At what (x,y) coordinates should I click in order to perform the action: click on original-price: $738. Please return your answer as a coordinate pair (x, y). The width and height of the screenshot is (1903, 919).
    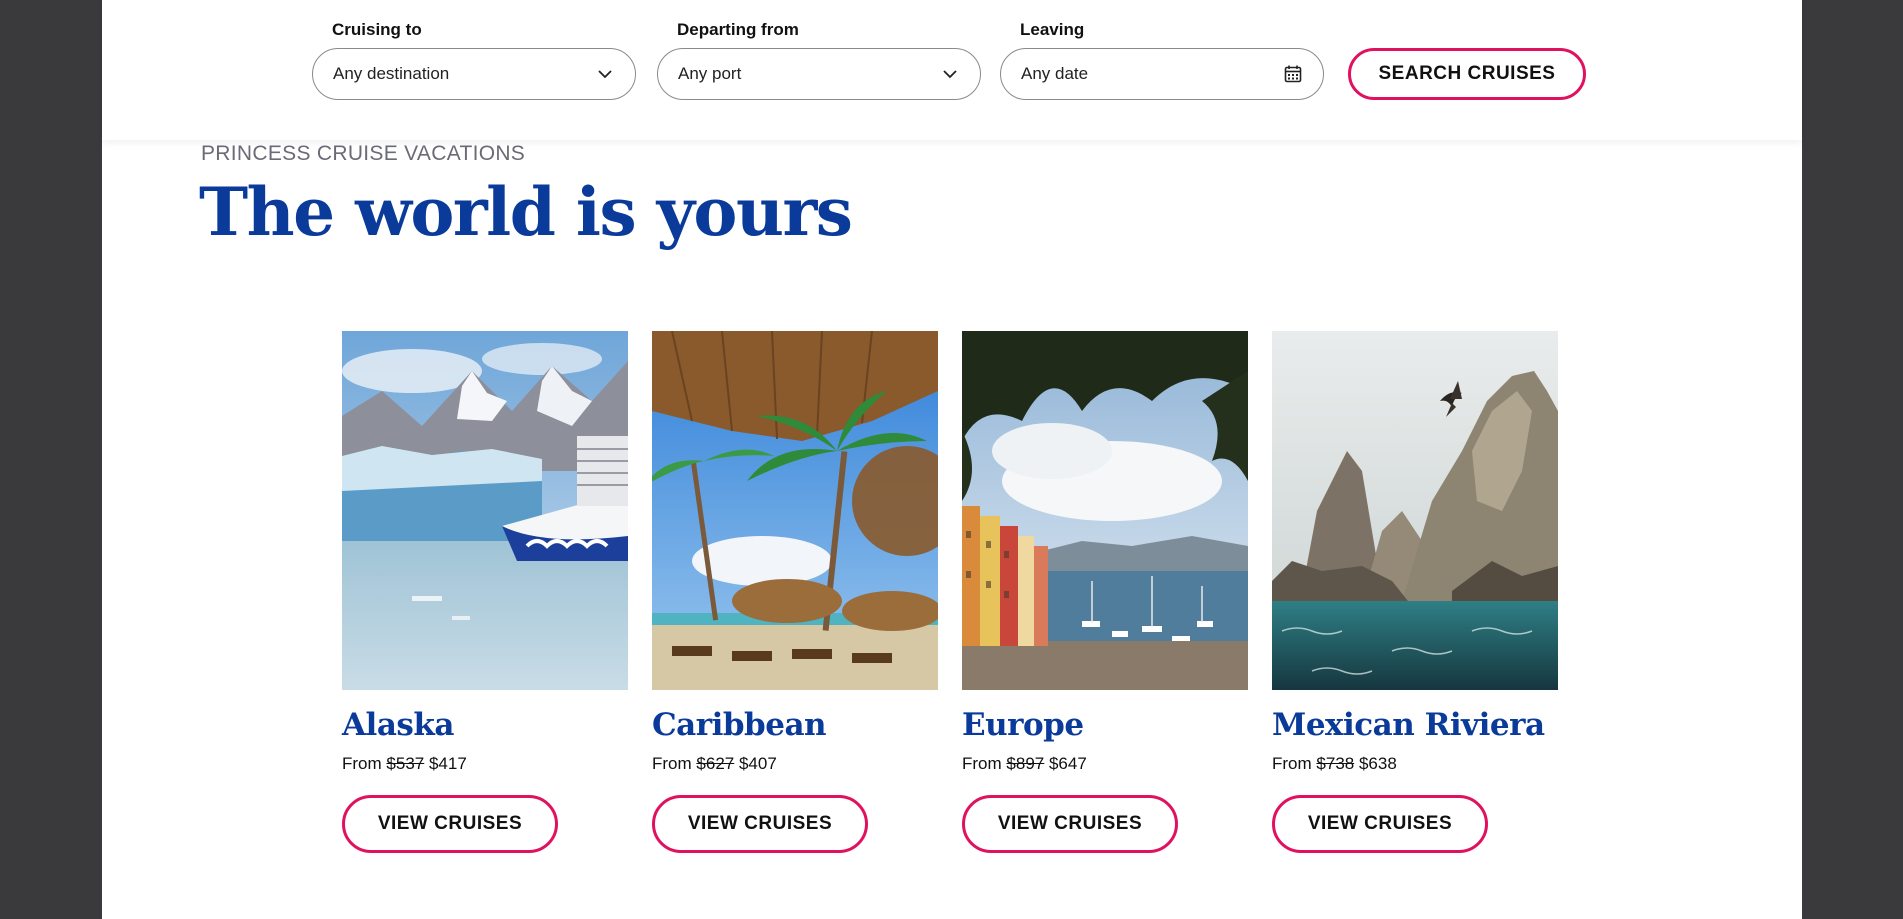
    Looking at the image, I should click on (1335, 763).